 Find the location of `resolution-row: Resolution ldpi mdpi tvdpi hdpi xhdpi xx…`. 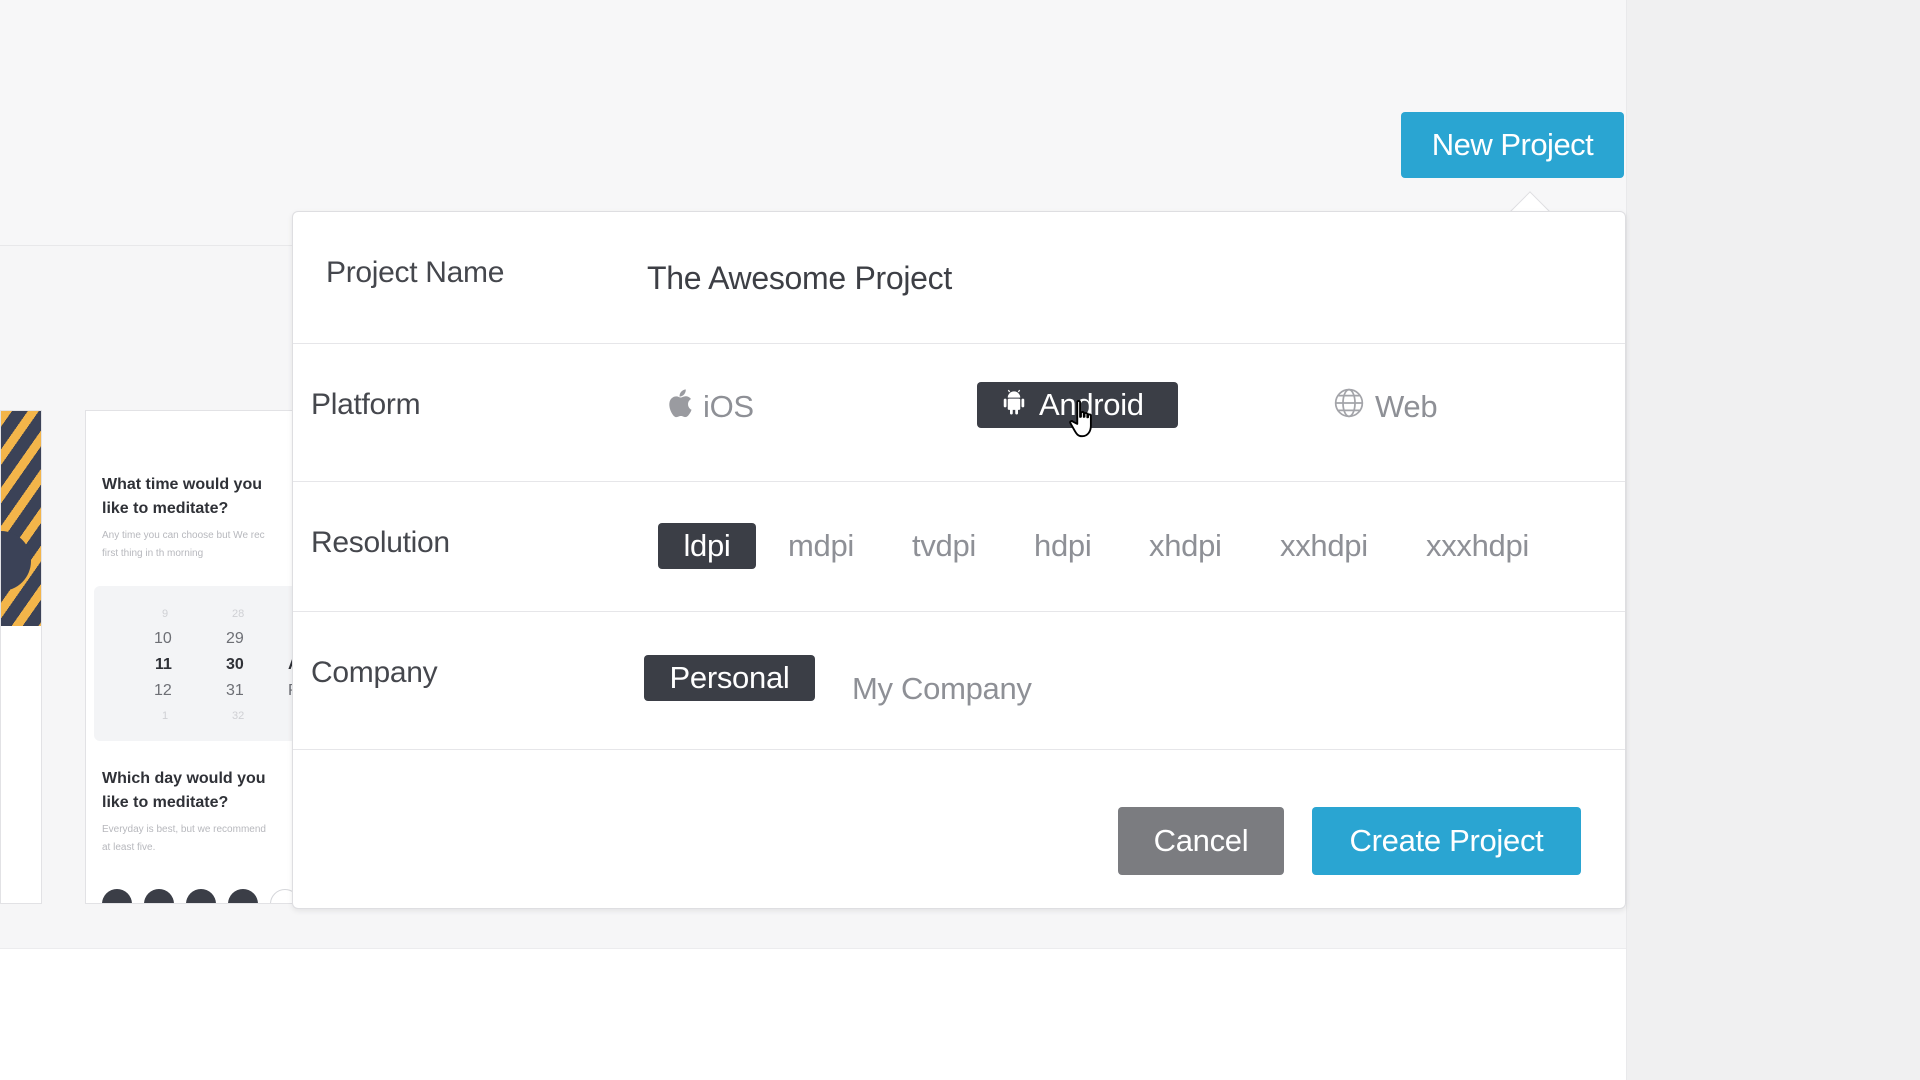

resolution-row: Resolution ldpi mdpi tvdpi hdpi xhdpi xx… is located at coordinates (959, 547).